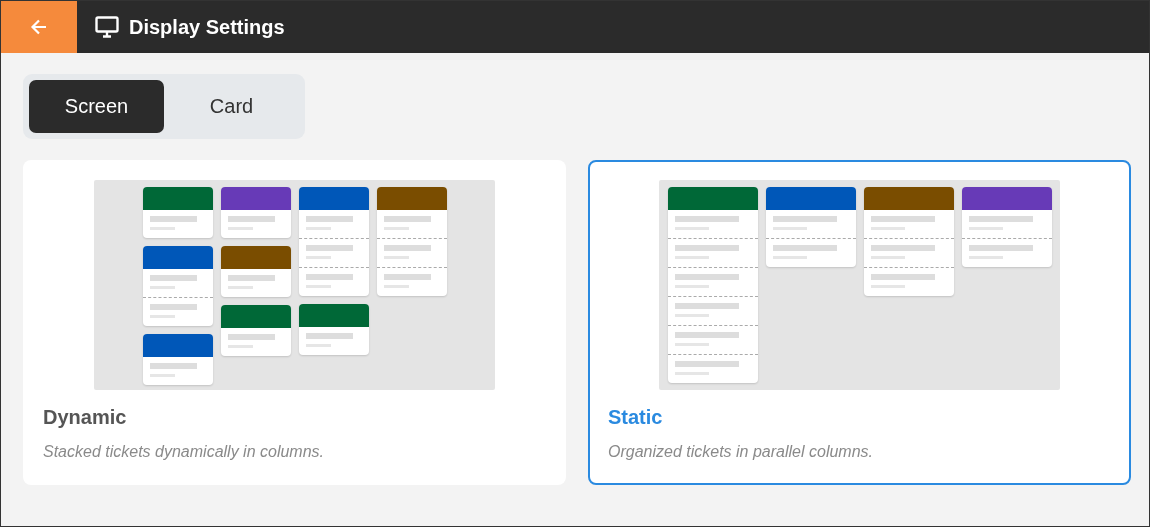 This screenshot has height=527, width=1150. What do you see at coordinates (107, 27) in the screenshot?
I see `monitor-icon` at bounding box center [107, 27].